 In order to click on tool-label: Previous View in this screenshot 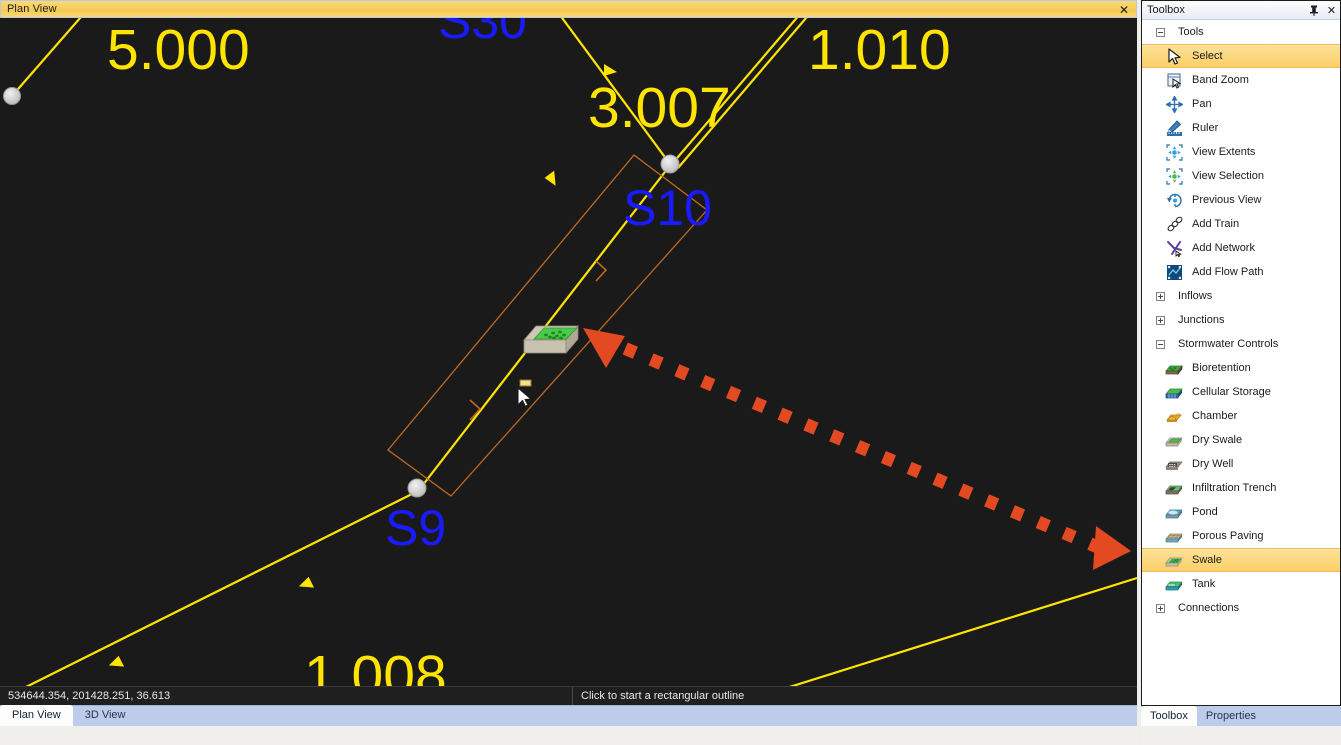, I will do `click(1227, 200)`.